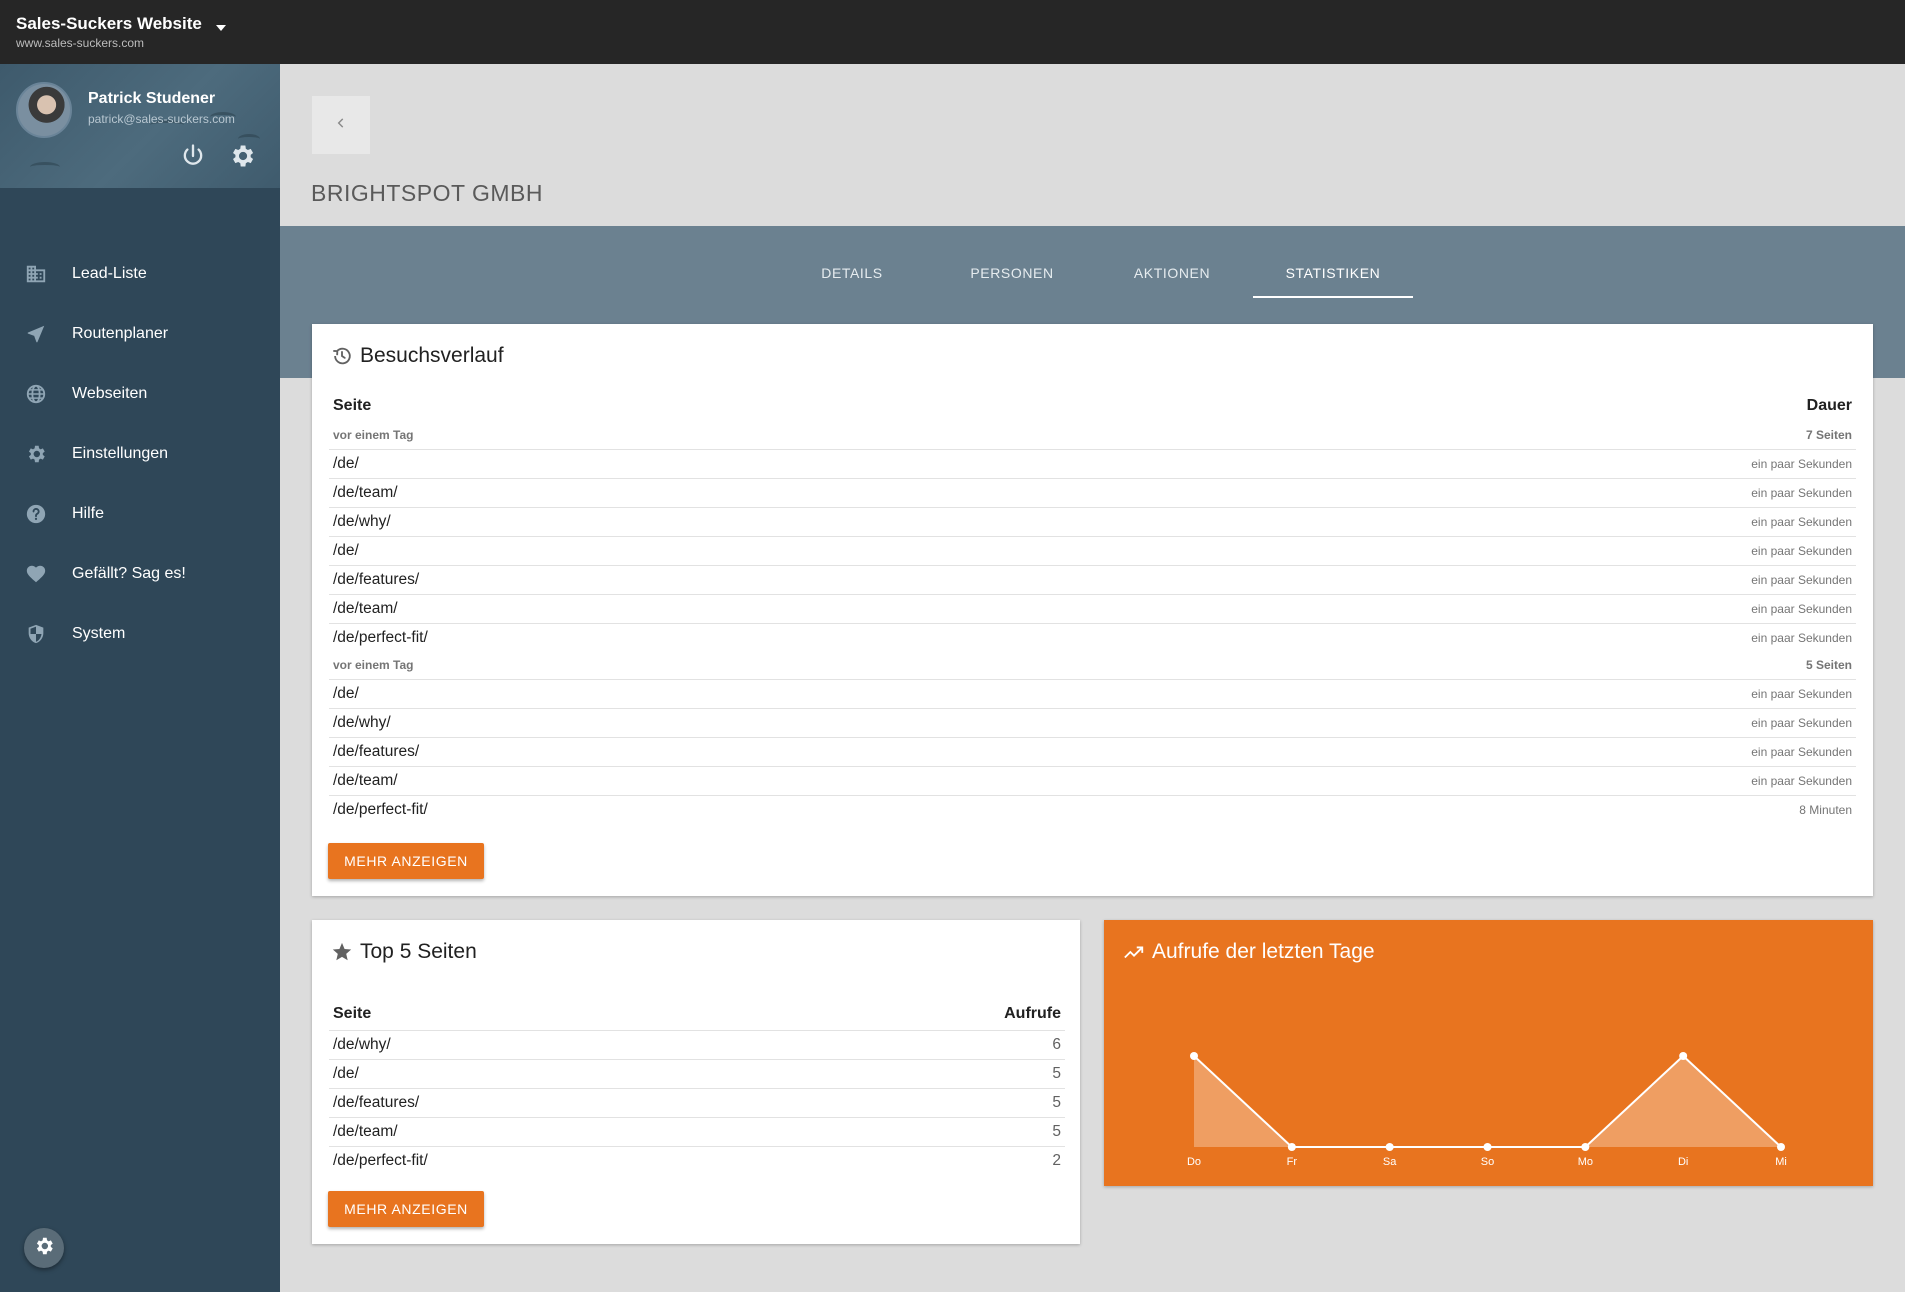 The height and width of the screenshot is (1292, 1905). Describe the element at coordinates (427, 193) in the screenshot. I see `company-title: BRIGHTSPOT GMBH` at that location.